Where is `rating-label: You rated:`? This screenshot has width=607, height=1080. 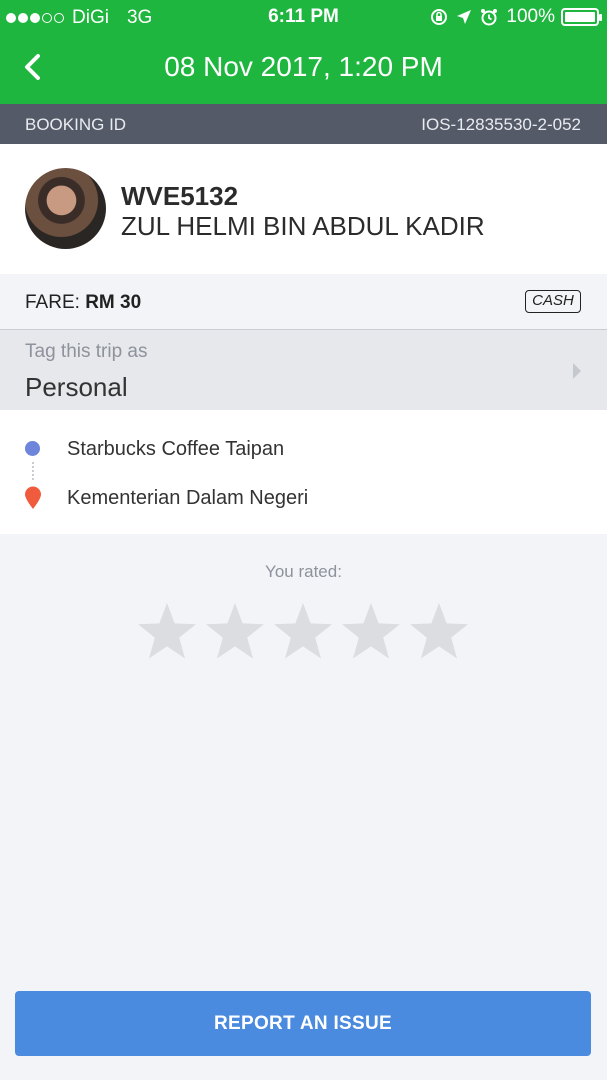 rating-label: You rated: is located at coordinates (303, 571).